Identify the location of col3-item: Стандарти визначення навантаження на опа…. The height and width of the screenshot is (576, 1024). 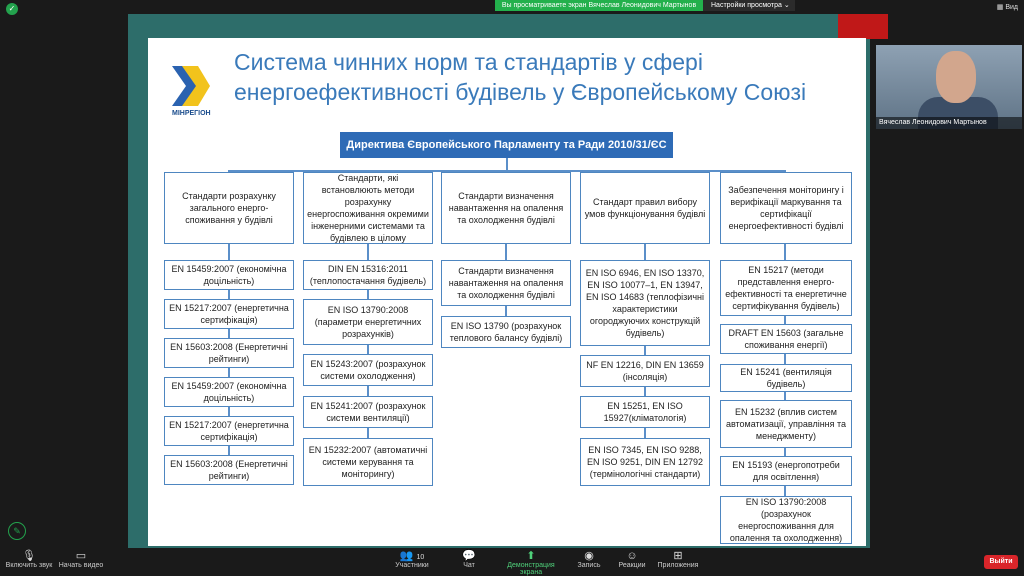
(506, 283).